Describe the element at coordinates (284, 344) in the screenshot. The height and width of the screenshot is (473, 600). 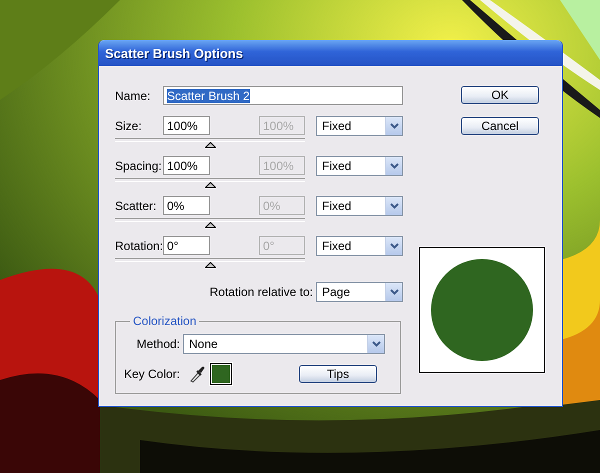
I see `method-dropdown: None` at that location.